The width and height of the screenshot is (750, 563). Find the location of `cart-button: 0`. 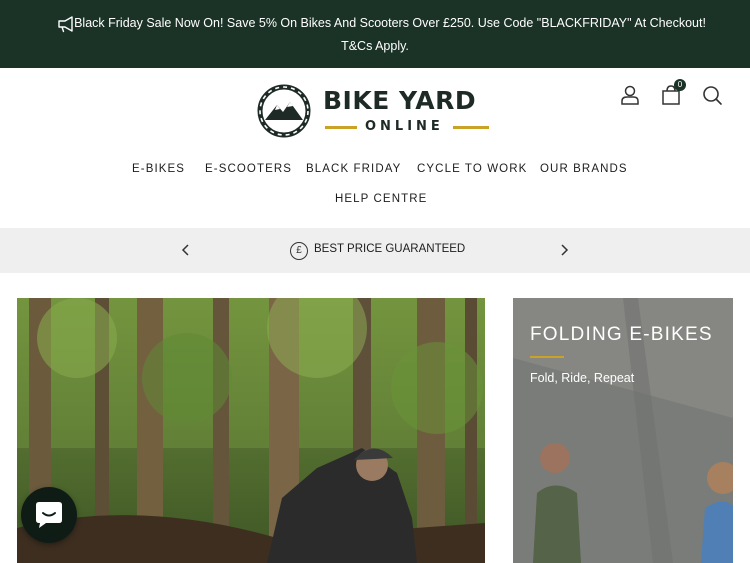

cart-button: 0 is located at coordinates (673, 92).